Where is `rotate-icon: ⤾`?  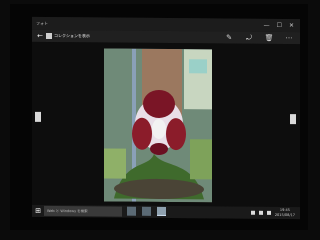 rotate-icon: ⤾ is located at coordinates (249, 38).